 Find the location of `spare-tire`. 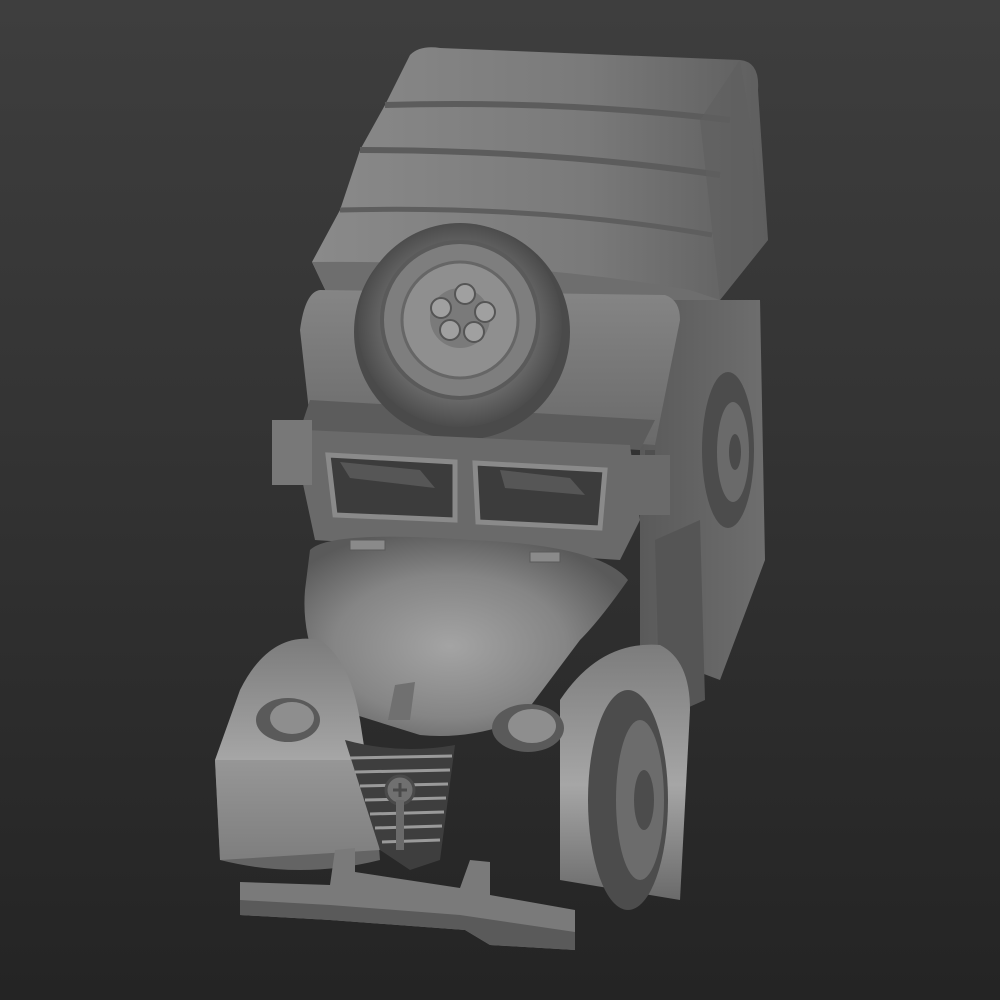

spare-tire is located at coordinates (462, 331).